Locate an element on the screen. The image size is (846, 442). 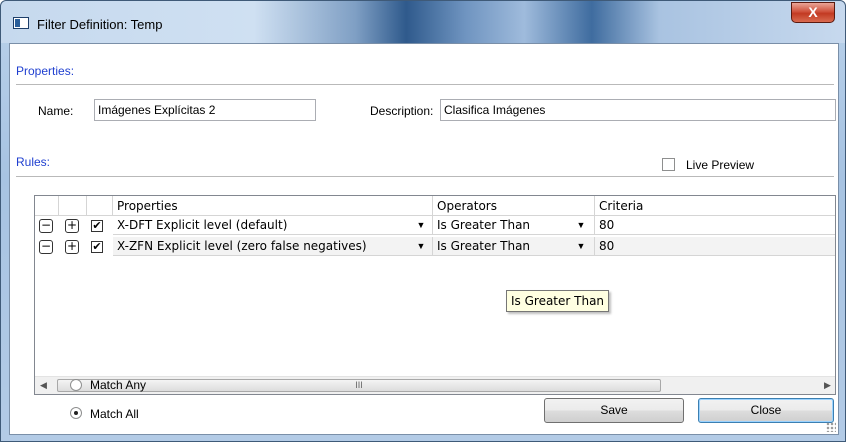
match-all-radio is located at coordinates (76, 413).